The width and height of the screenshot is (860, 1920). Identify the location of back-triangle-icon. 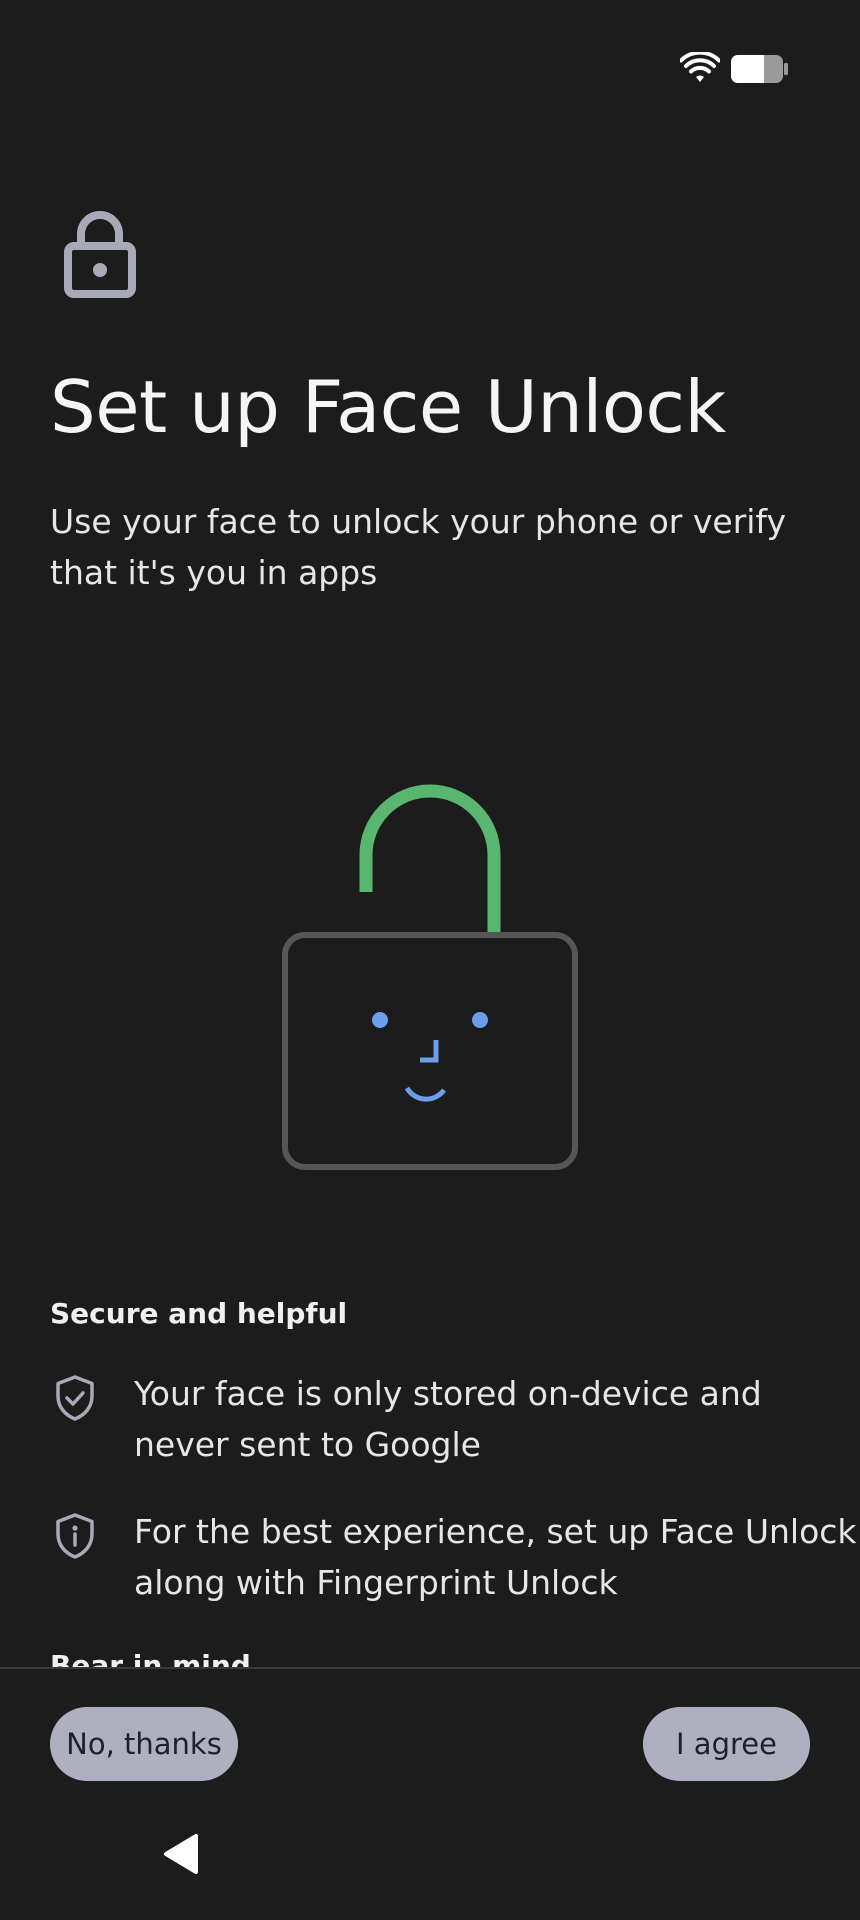
(181, 1854).